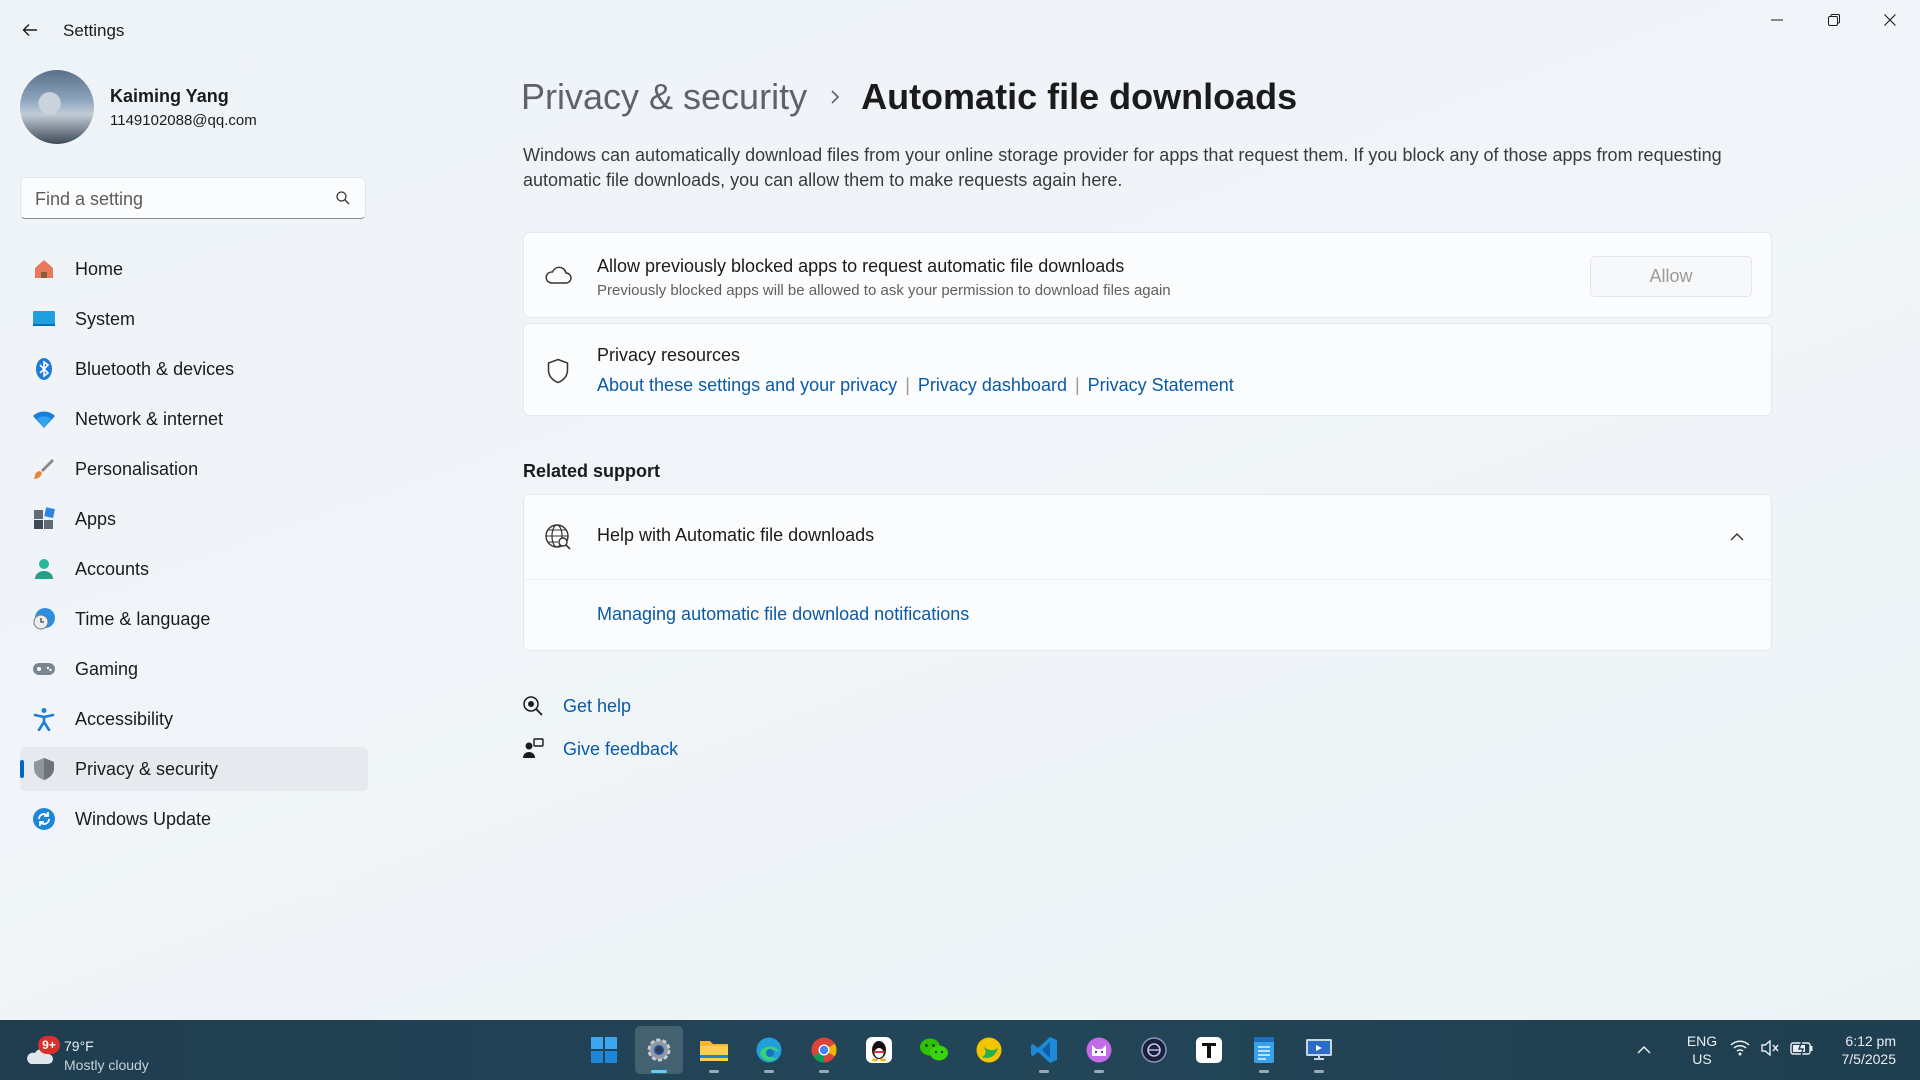  Describe the element at coordinates (57, 107) in the screenshot. I see `avatar` at that location.